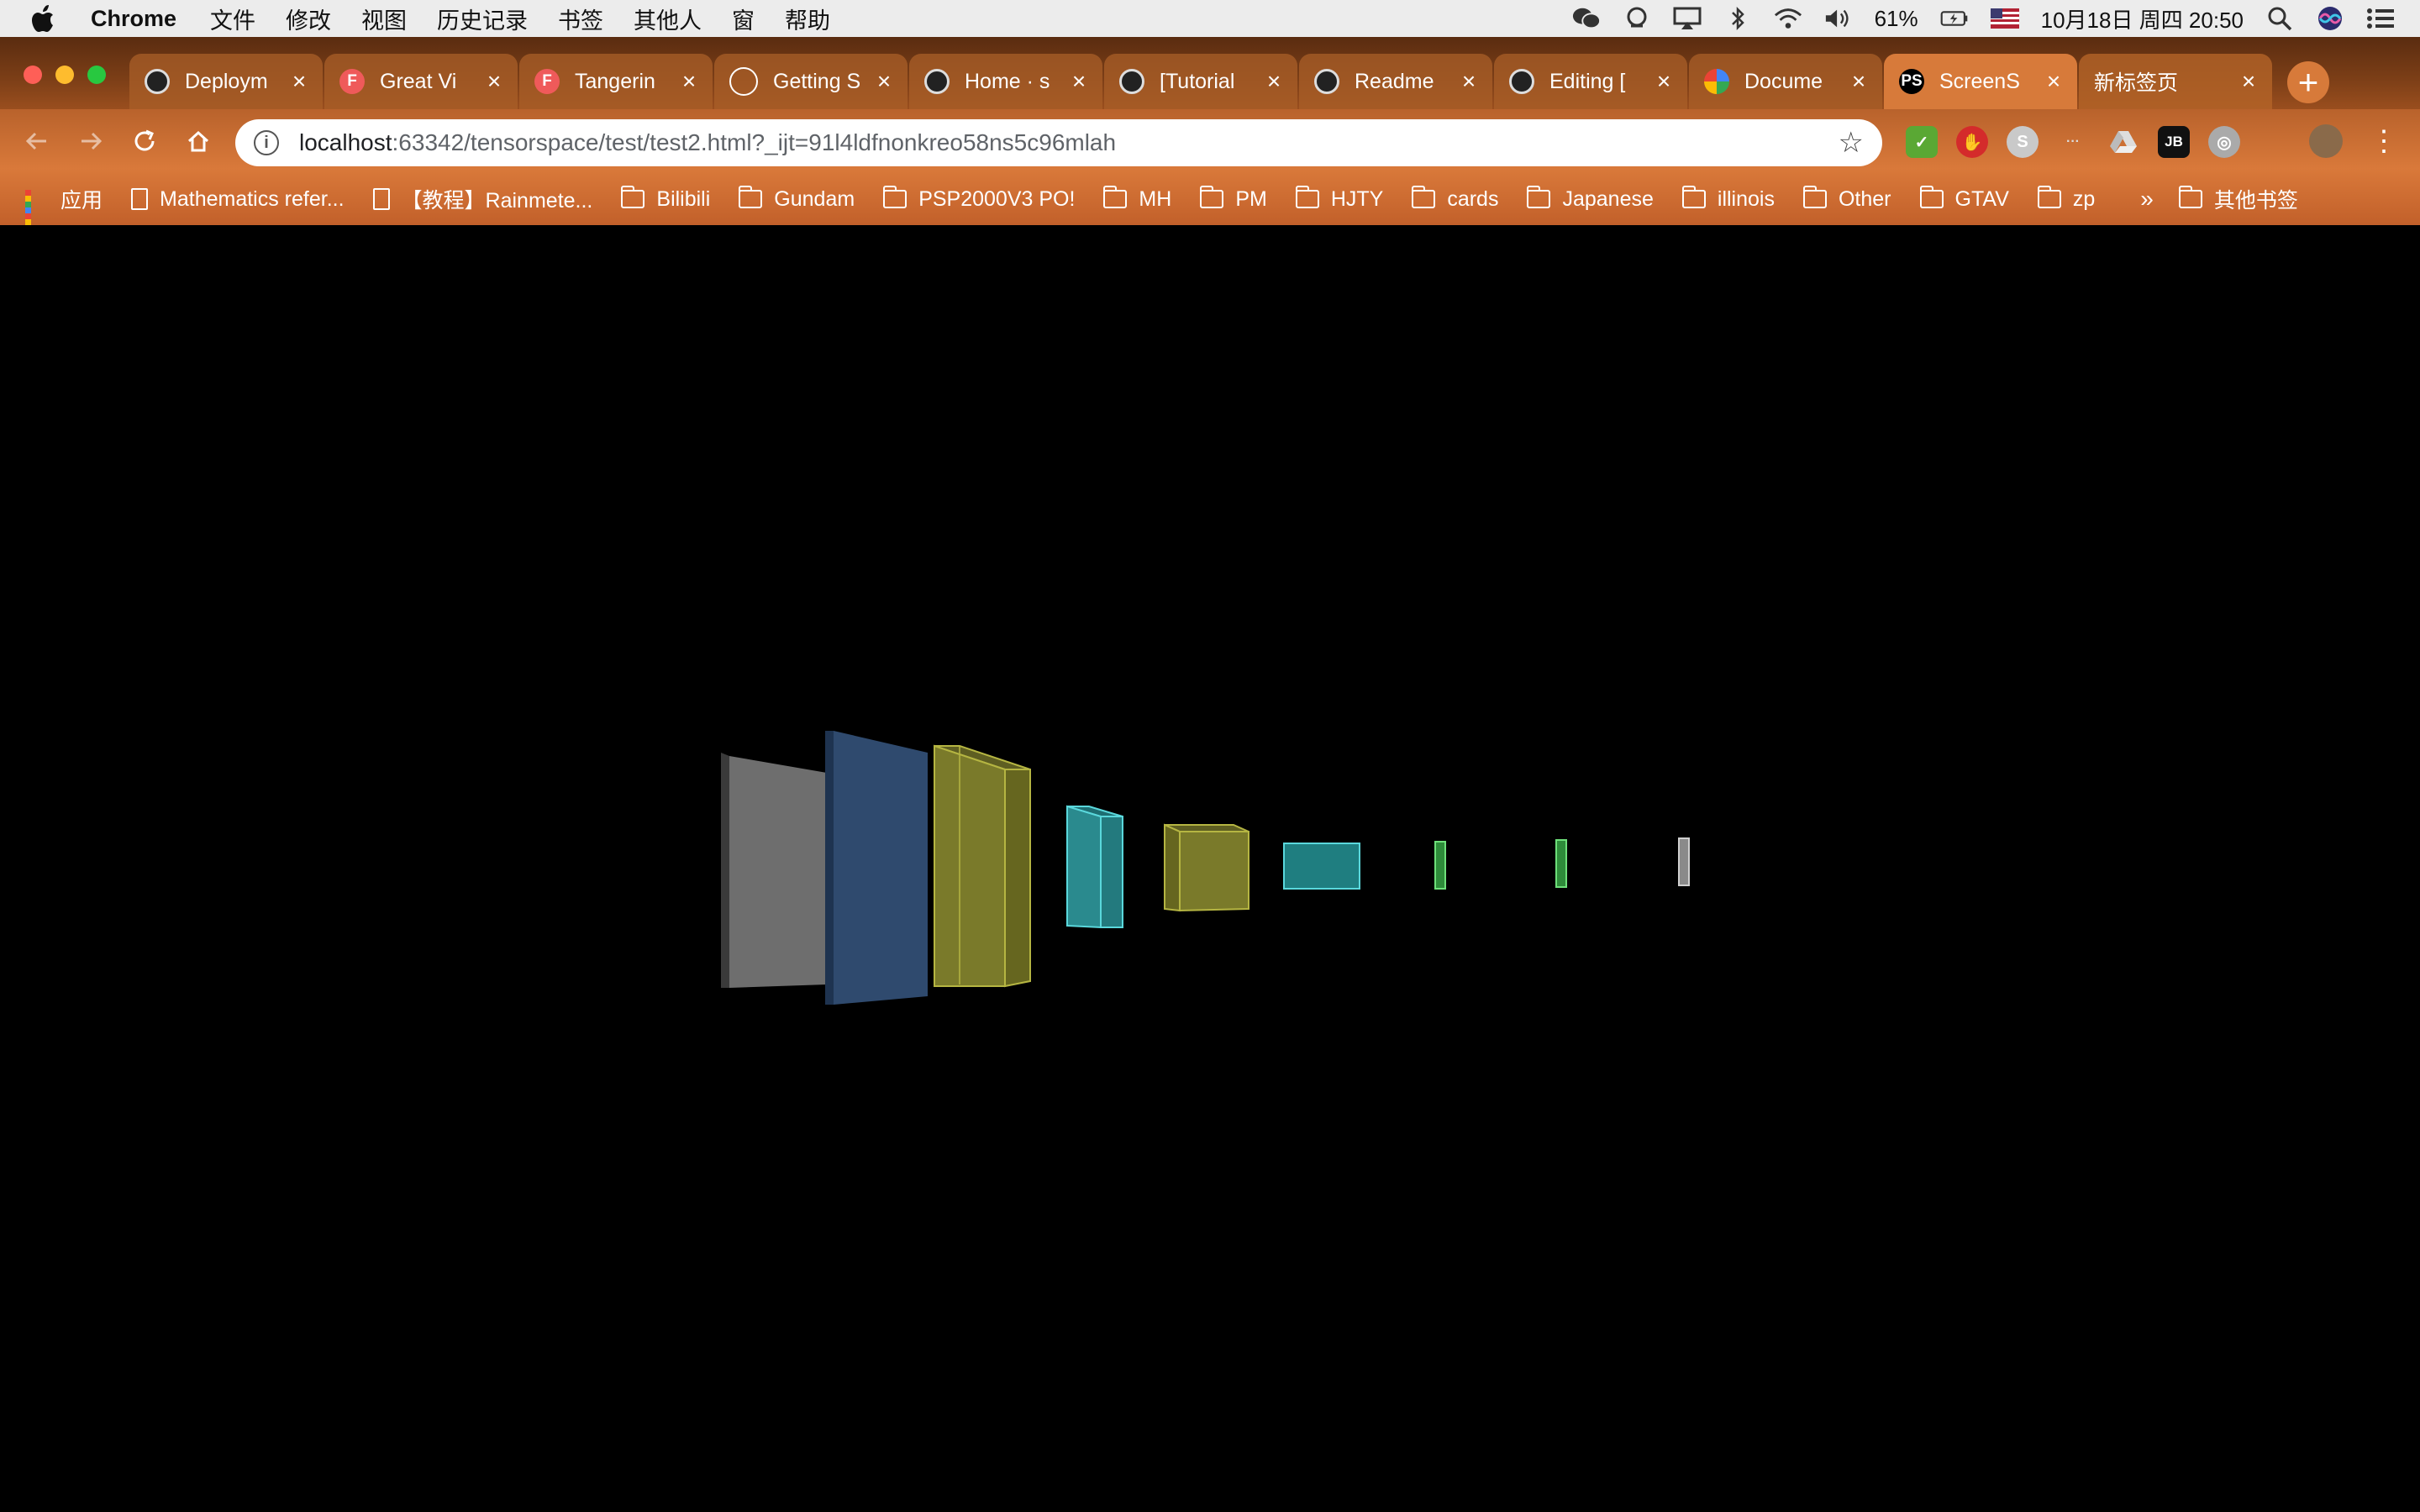 The image size is (2420, 1512). I want to click on bookmark-folder: Japanese, so click(1590, 199).